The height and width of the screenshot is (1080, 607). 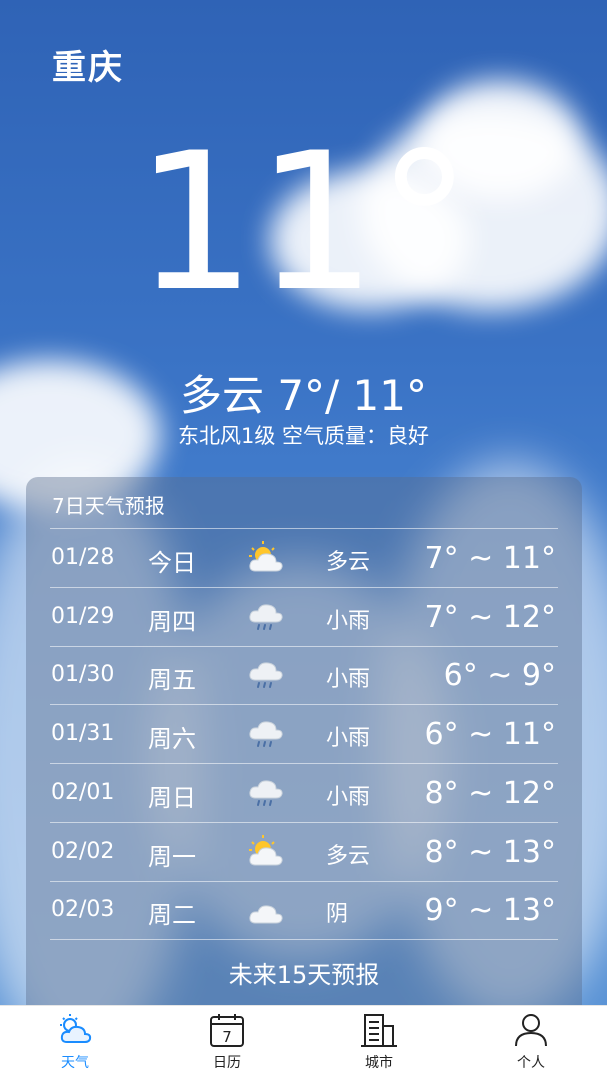 I want to click on forecast-temp-range: 8° ~ 13°, so click(x=490, y=852).